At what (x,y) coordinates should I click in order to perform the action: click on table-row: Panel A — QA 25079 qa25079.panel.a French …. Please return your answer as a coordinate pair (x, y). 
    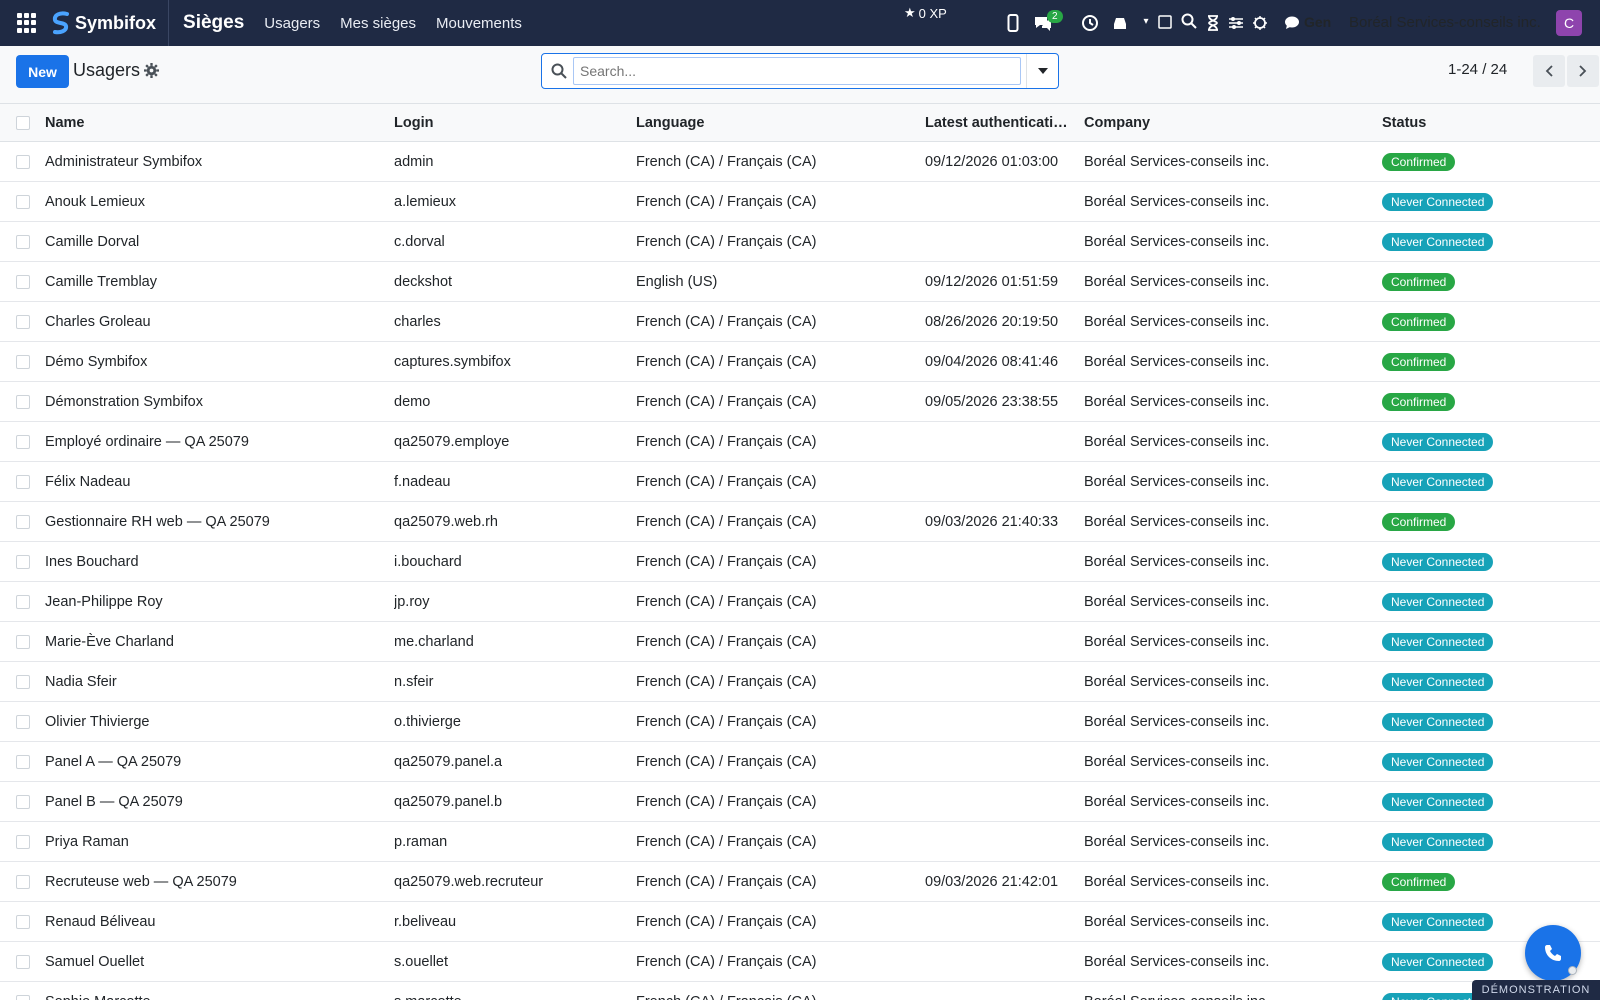
    Looking at the image, I should click on (800, 762).